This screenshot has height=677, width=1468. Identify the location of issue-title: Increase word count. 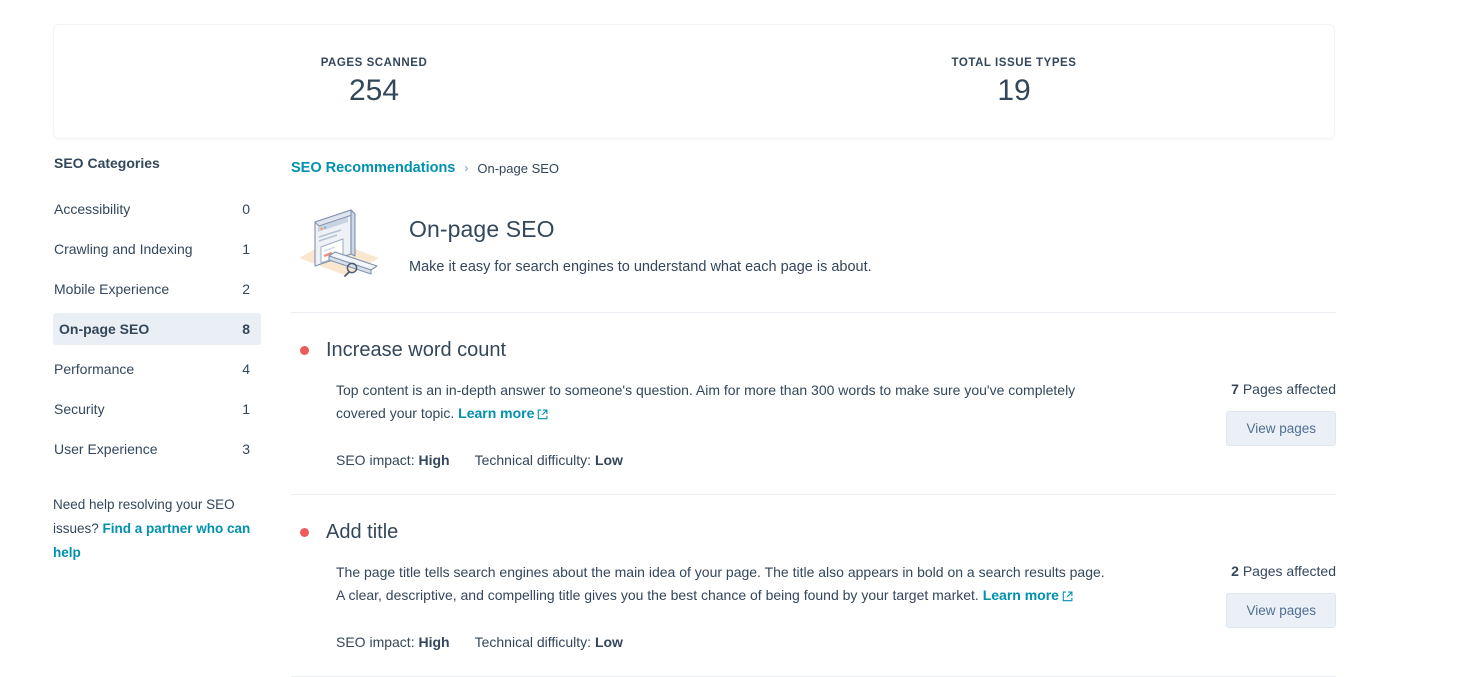
(416, 350).